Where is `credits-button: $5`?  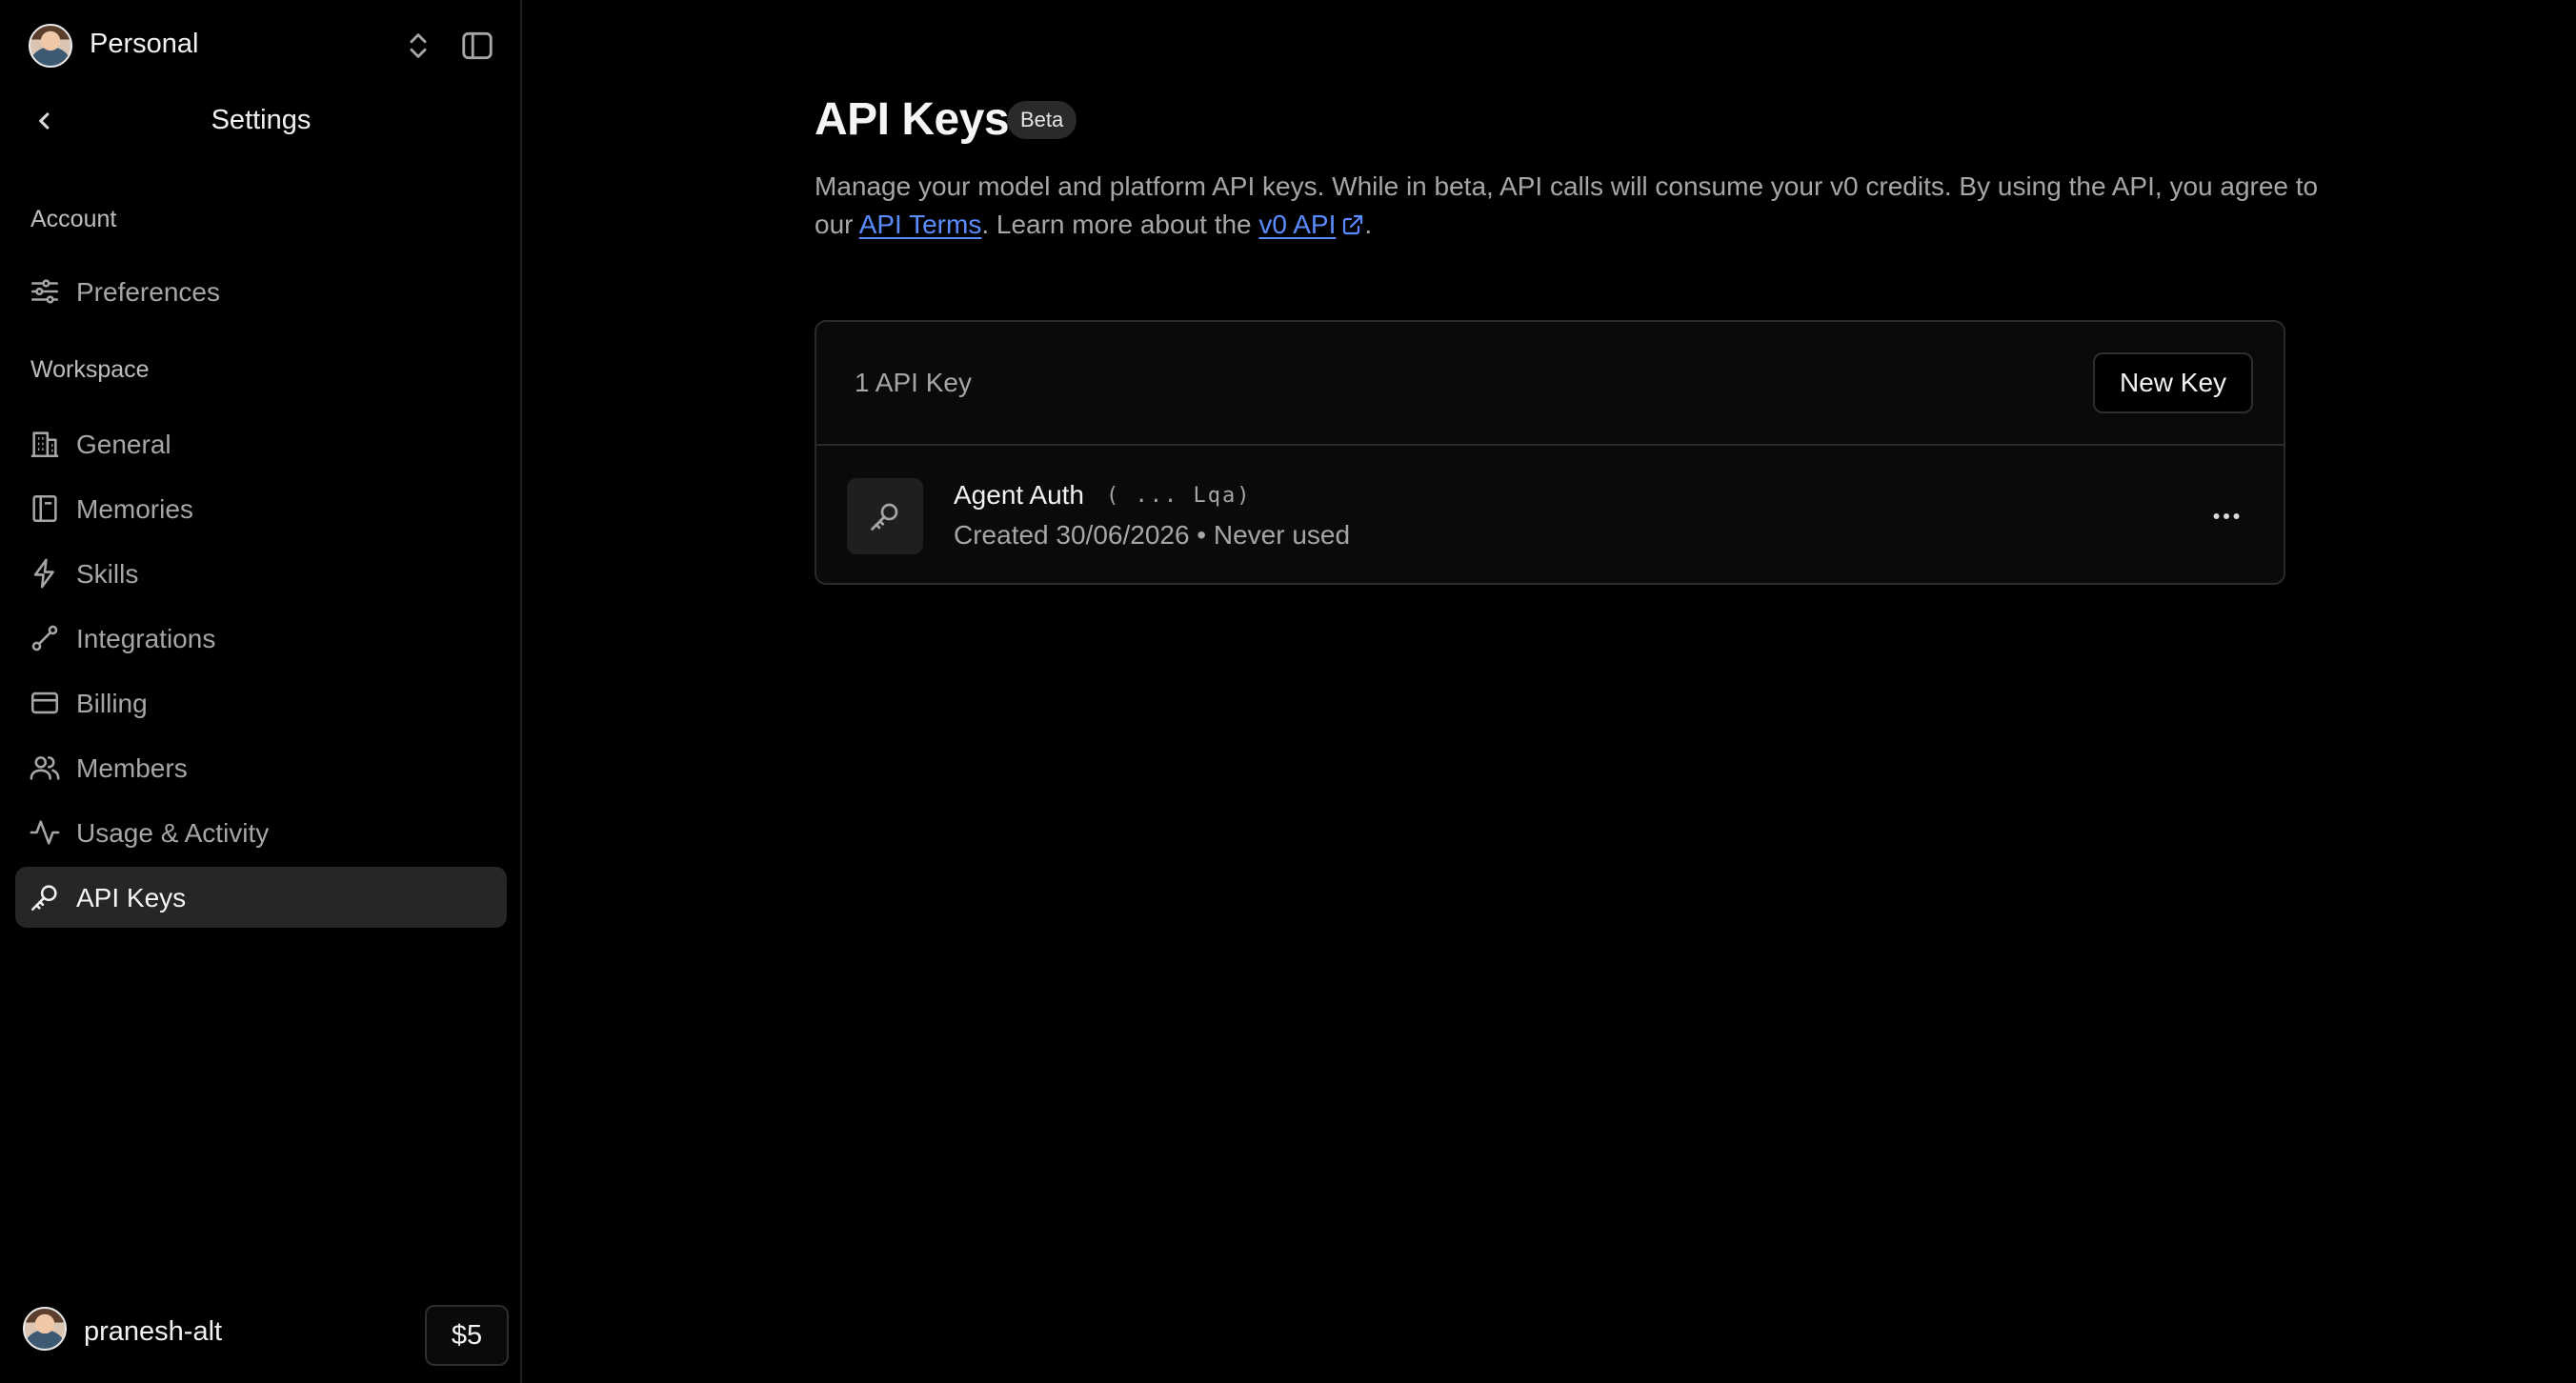
credits-button: $5 is located at coordinates (467, 1335).